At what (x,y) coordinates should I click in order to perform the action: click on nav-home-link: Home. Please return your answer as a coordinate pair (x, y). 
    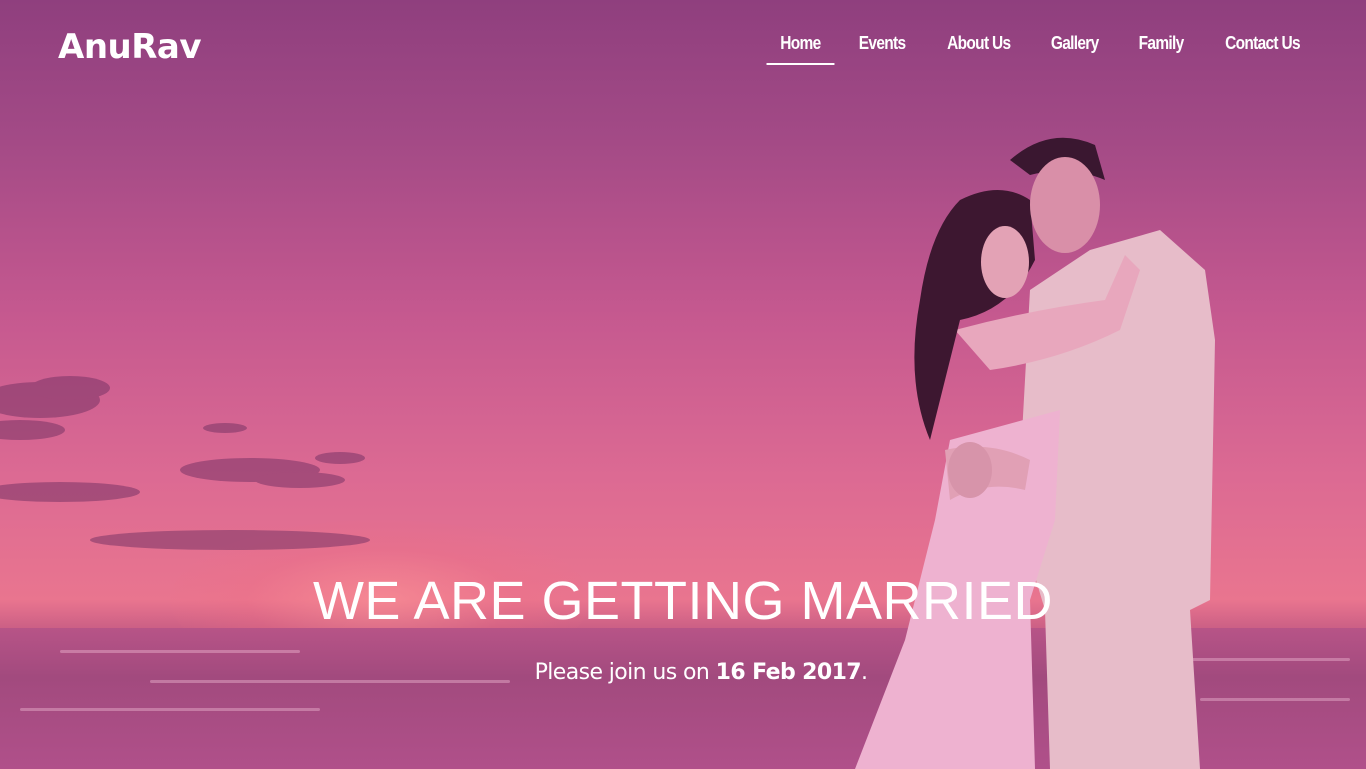
    Looking at the image, I should click on (800, 43).